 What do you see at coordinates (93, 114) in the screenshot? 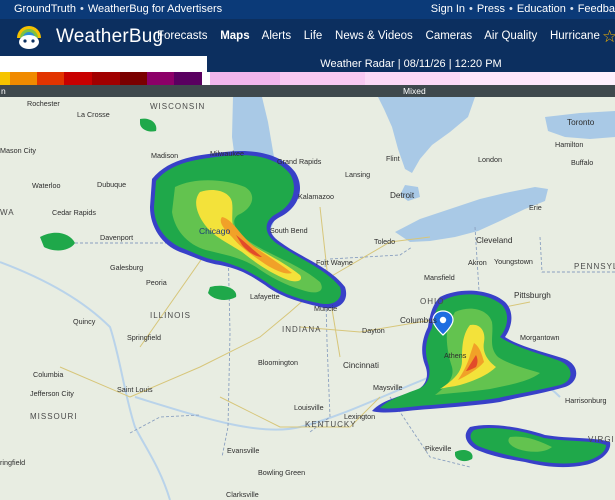
I see `city-label: La Crosse` at bounding box center [93, 114].